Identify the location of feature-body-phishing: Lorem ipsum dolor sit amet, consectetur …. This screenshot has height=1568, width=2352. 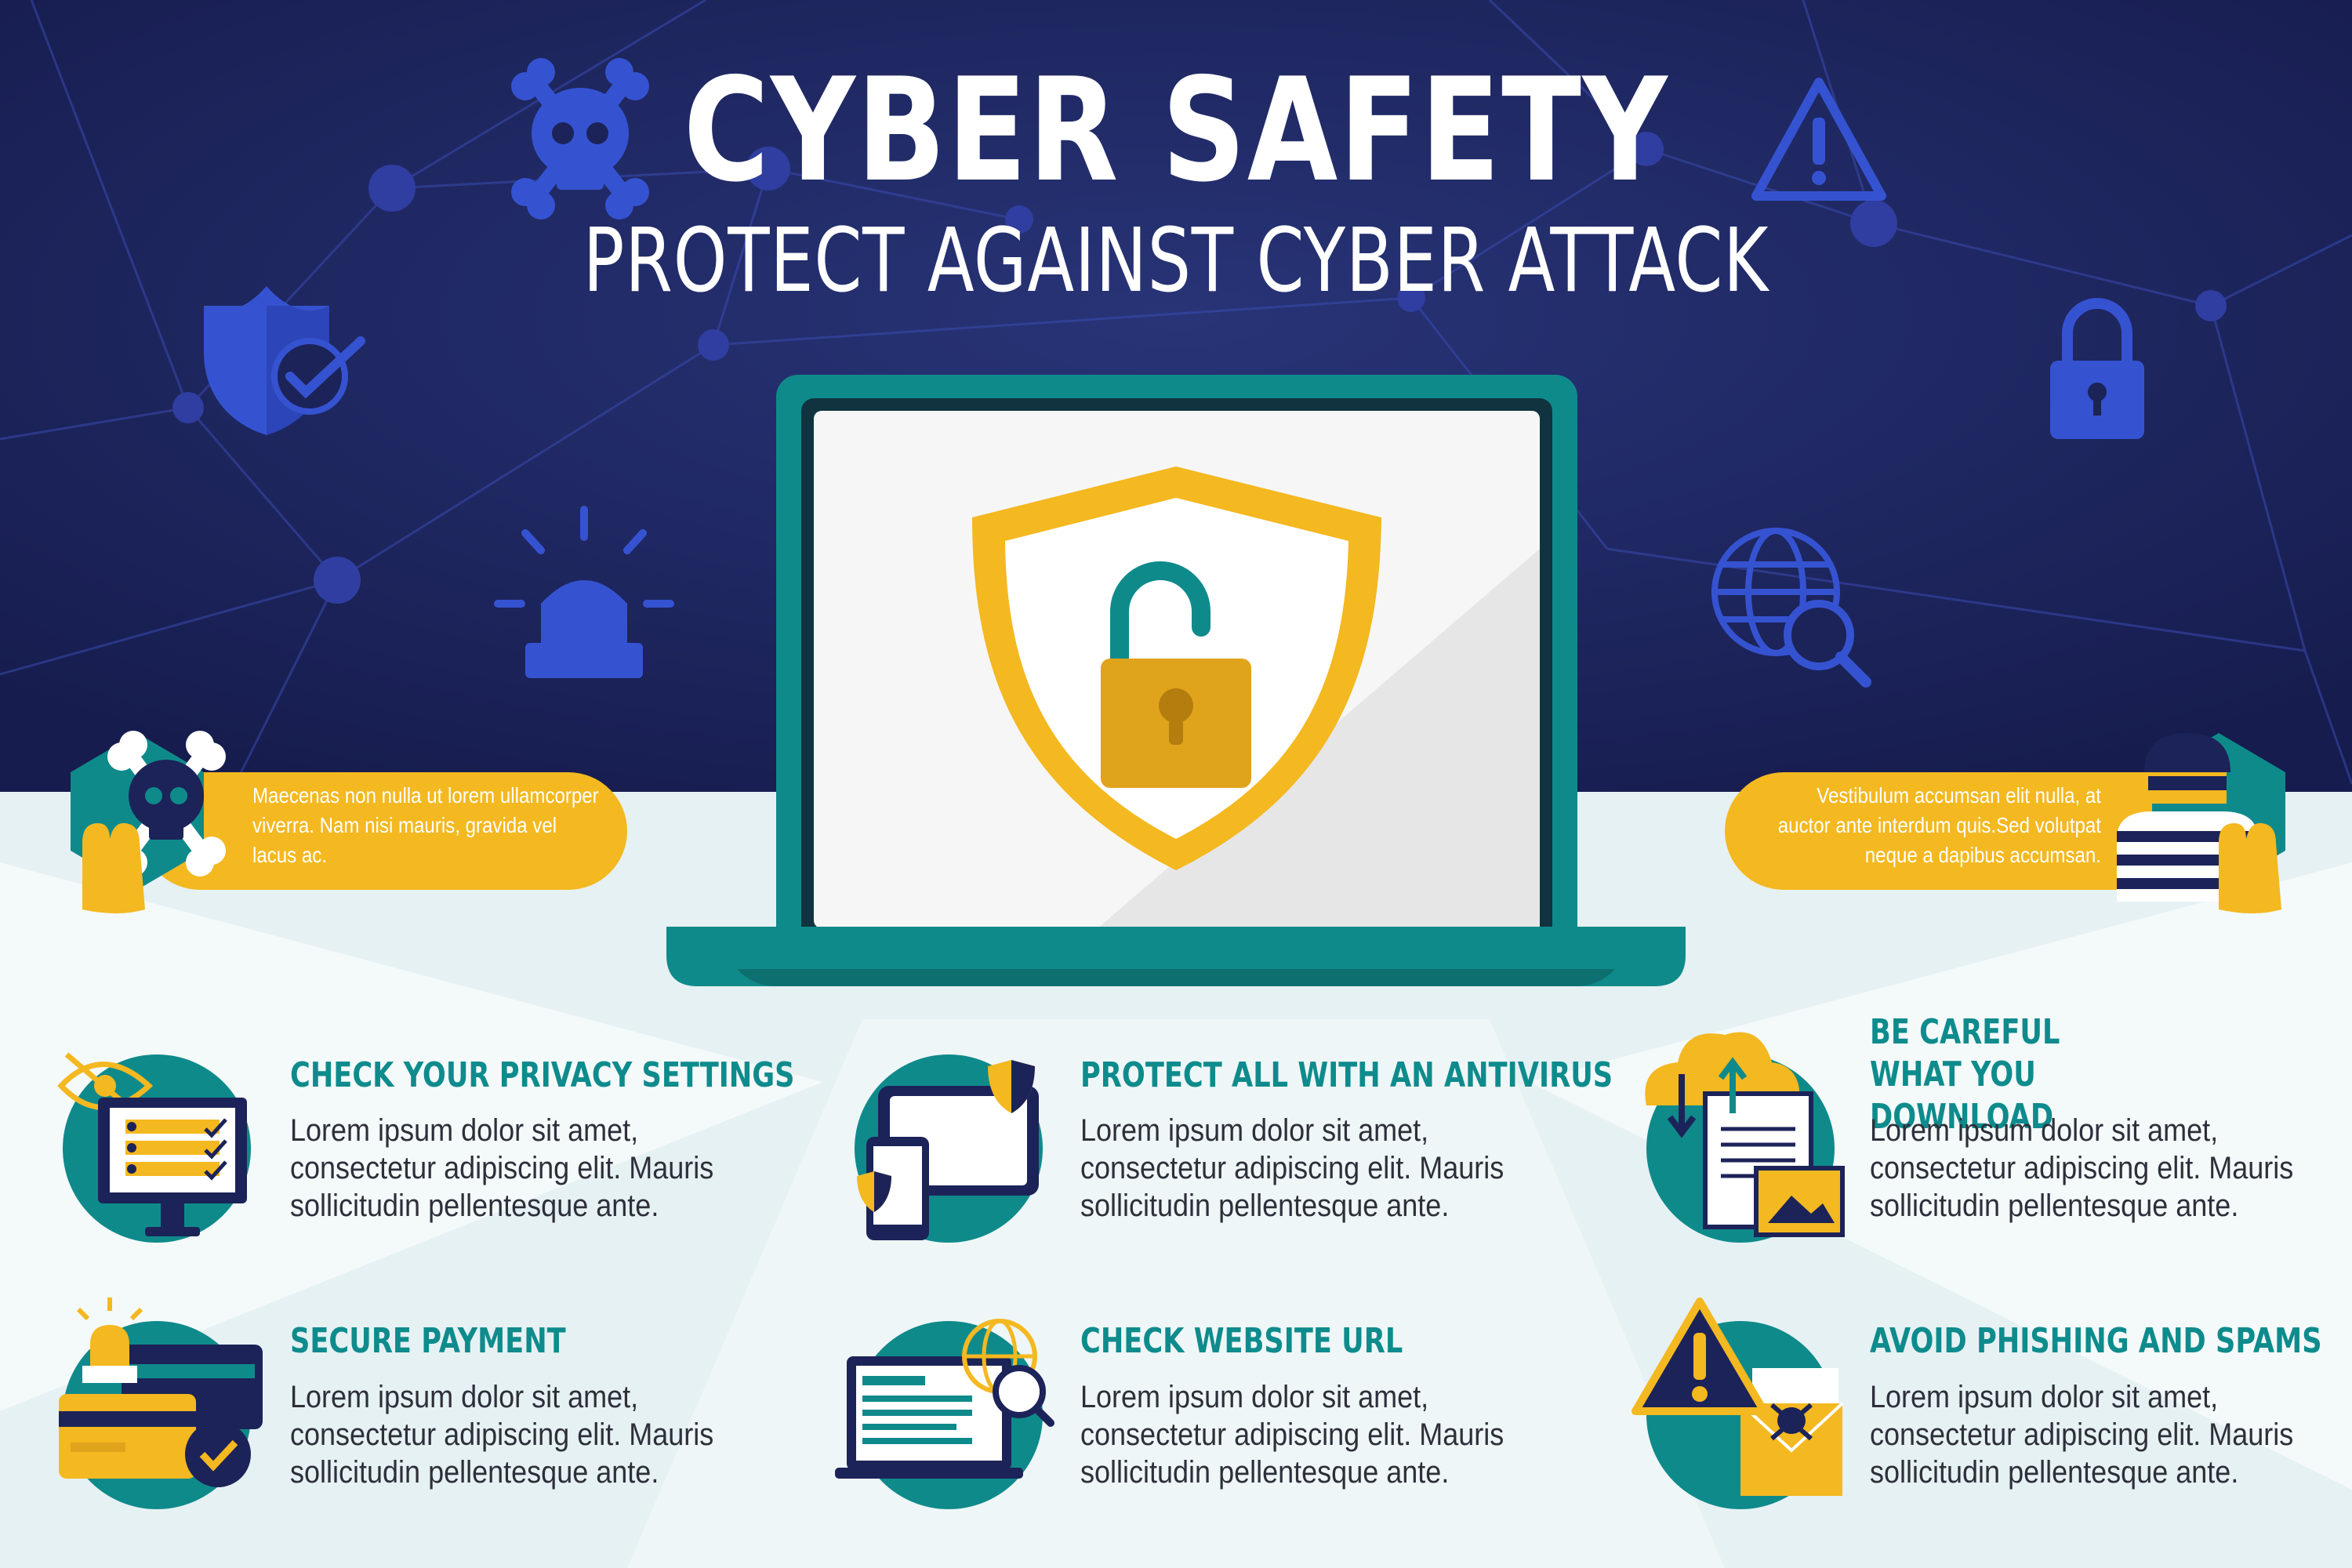
(2082, 1435).